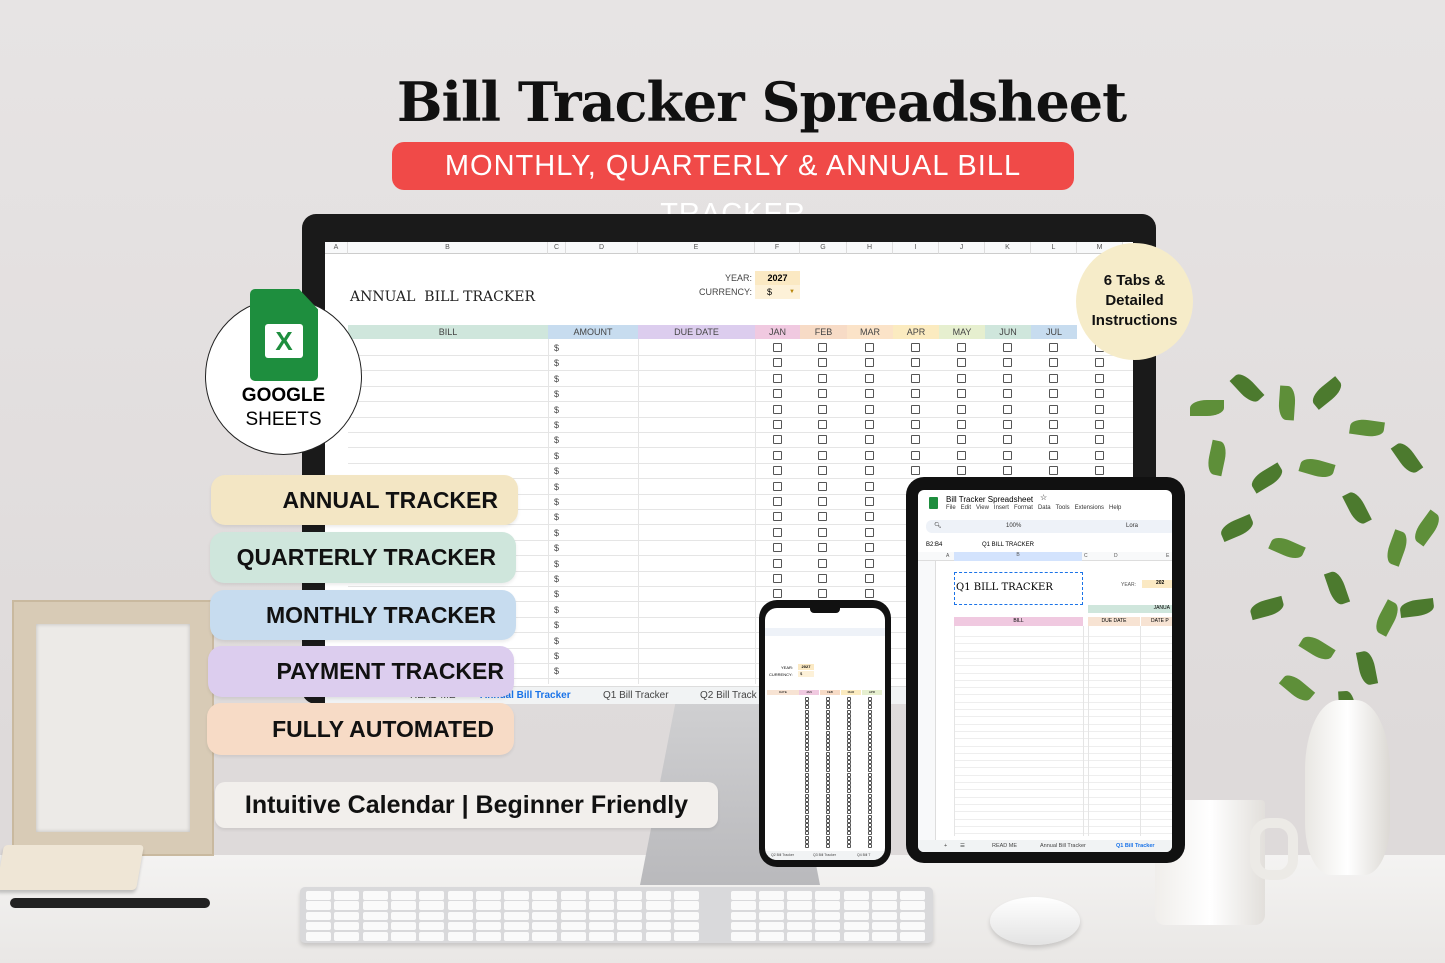 This screenshot has height=963, width=1445. I want to click on menu-edit: Edit, so click(966, 508).